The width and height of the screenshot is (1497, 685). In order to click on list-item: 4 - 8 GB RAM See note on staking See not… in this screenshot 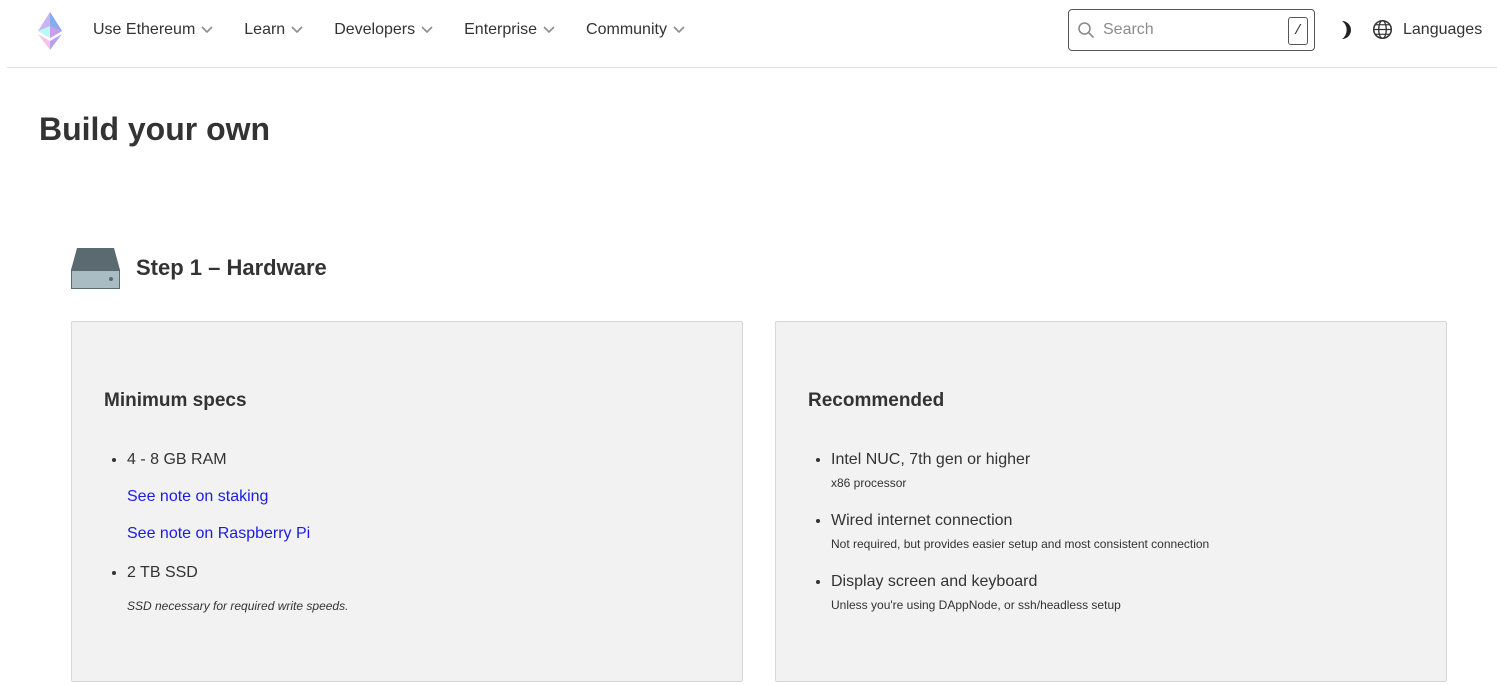, I will do `click(237, 496)`.